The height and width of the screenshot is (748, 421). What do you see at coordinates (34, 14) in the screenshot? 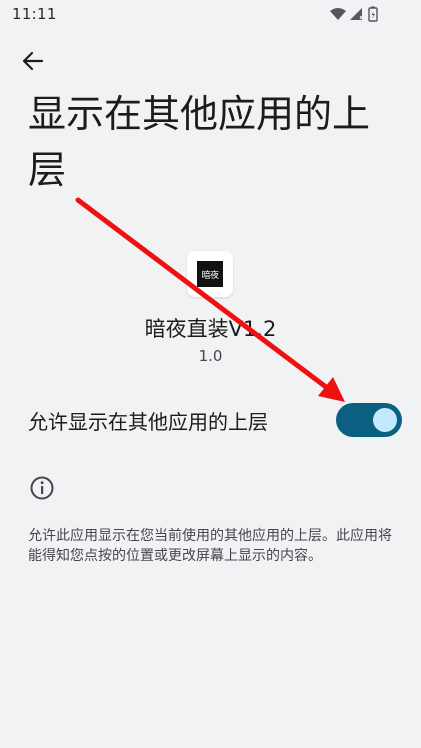
I see `status-time: 11:11` at bounding box center [34, 14].